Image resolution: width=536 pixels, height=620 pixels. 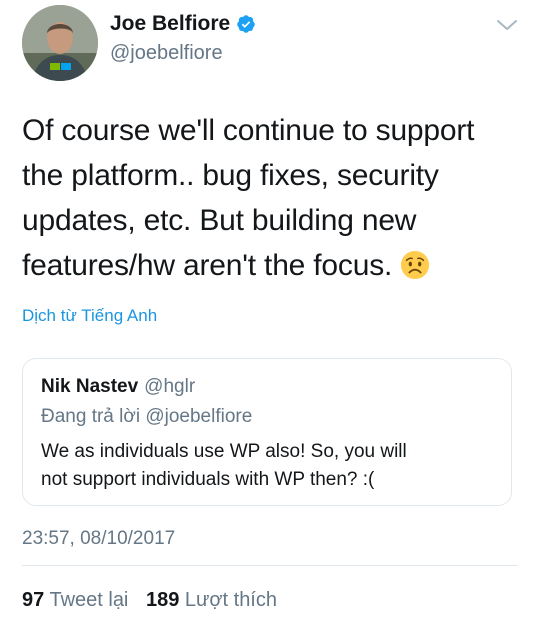 I want to click on retweets-count: 97, so click(x=33, y=600).